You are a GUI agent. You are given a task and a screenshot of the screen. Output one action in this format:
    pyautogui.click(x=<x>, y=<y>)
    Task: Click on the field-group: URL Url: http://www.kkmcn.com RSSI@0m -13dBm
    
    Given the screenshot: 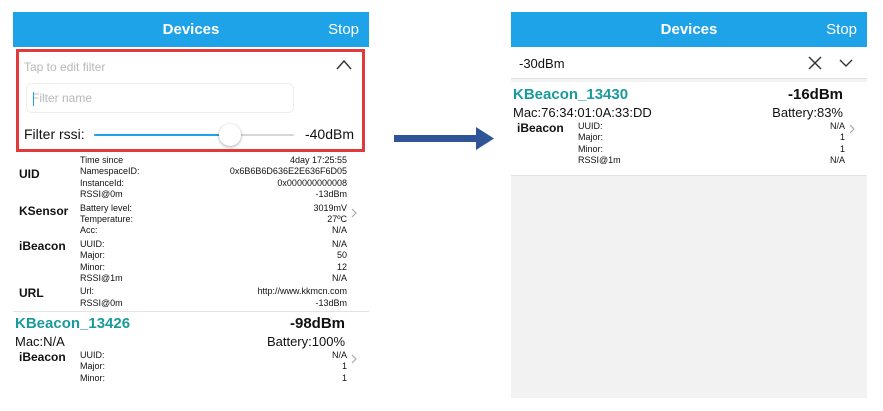 What is the action you would take?
    pyautogui.click(x=191, y=297)
    